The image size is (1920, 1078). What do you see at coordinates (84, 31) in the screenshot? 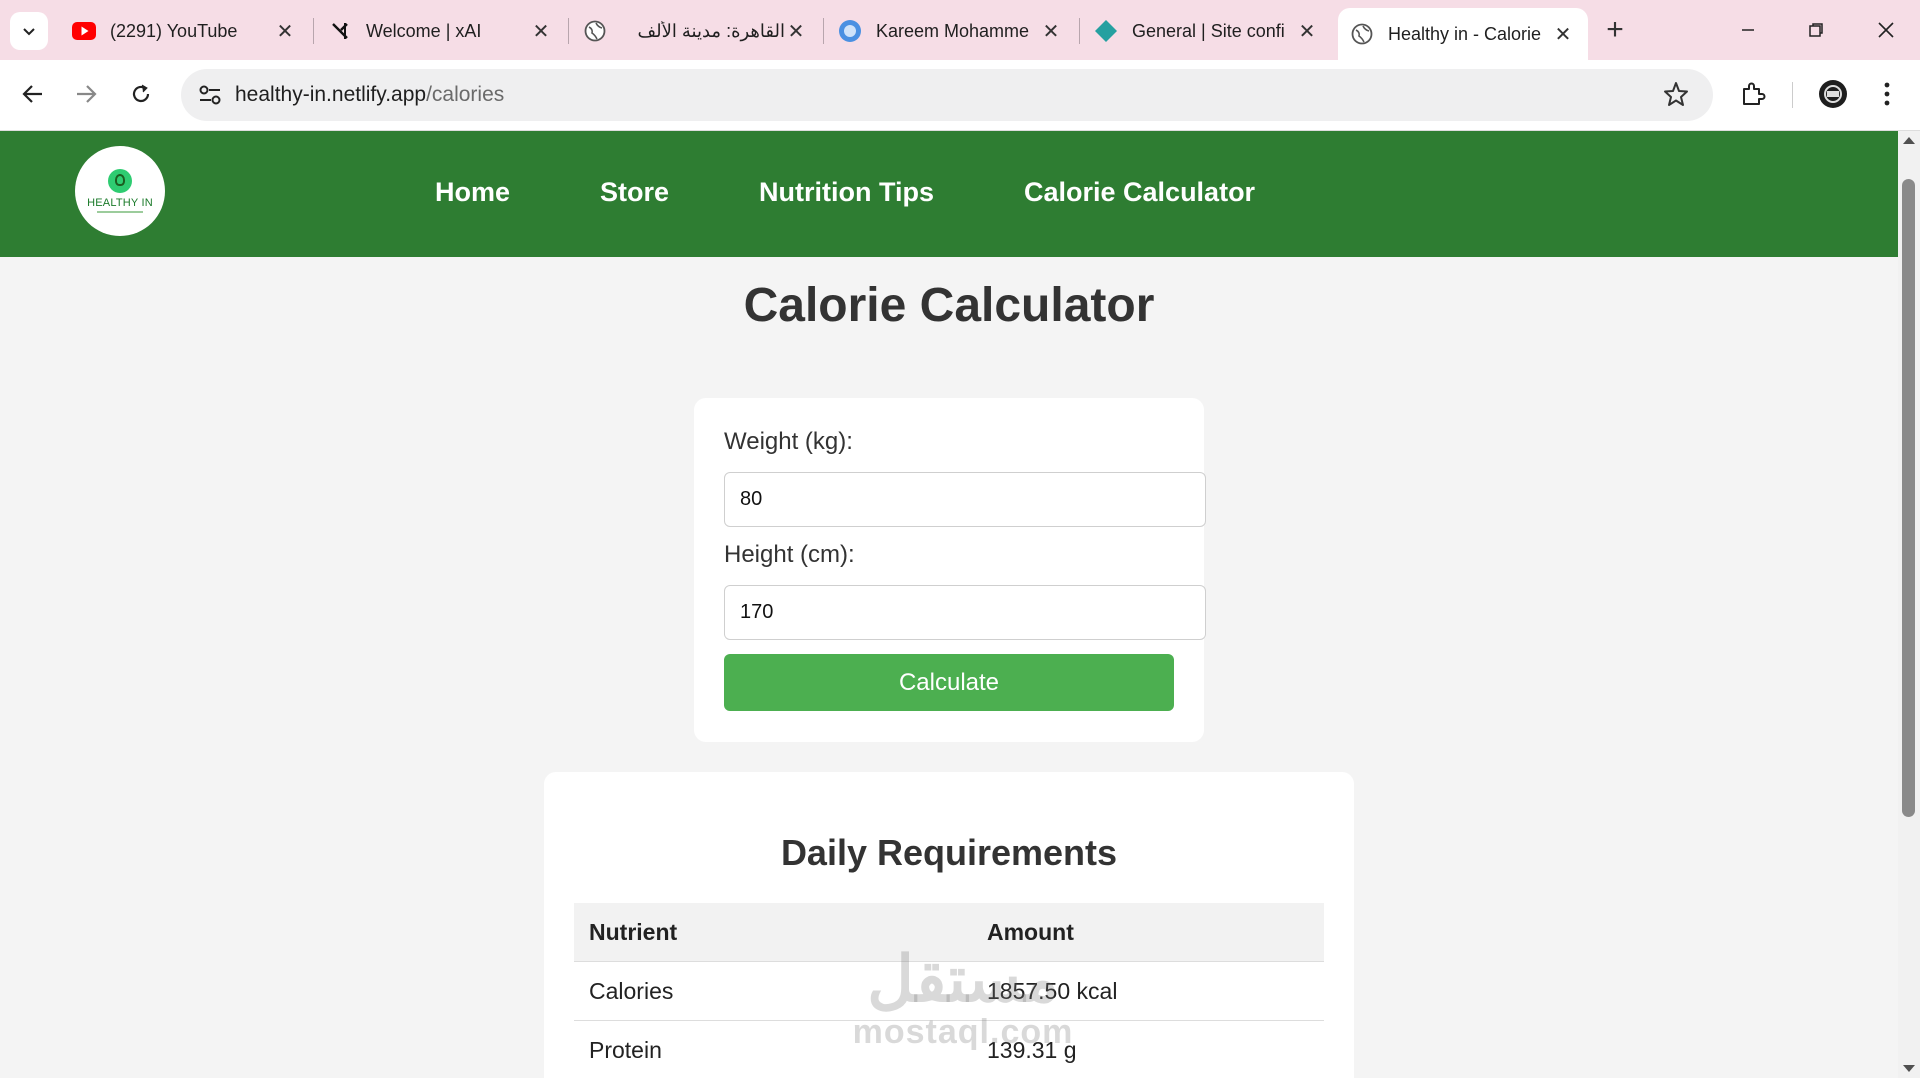
I see `youtube-icon` at bounding box center [84, 31].